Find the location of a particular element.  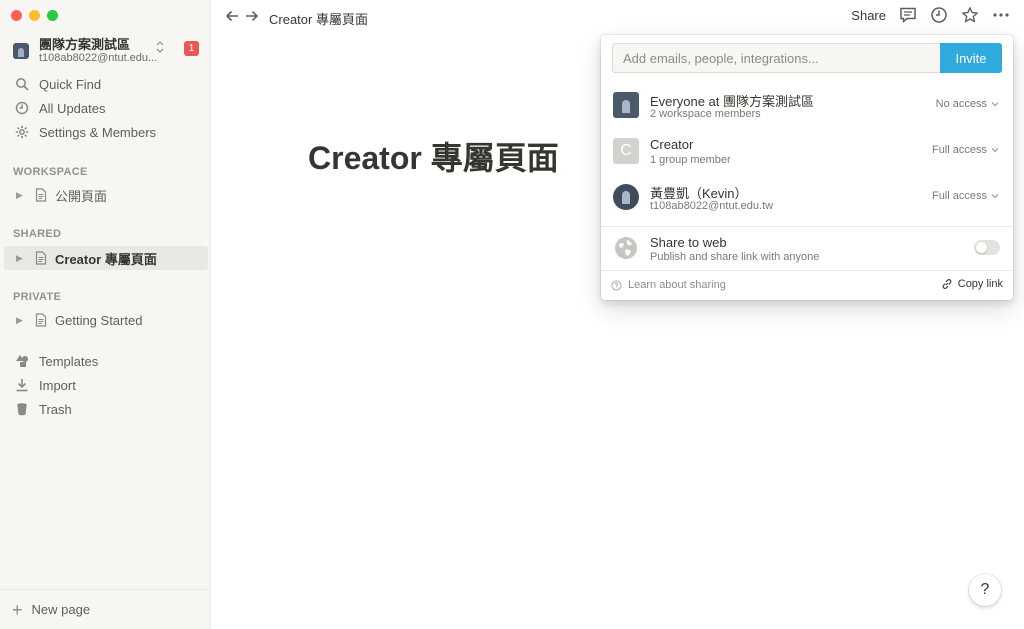

question-circle-icon is located at coordinates (616, 285).